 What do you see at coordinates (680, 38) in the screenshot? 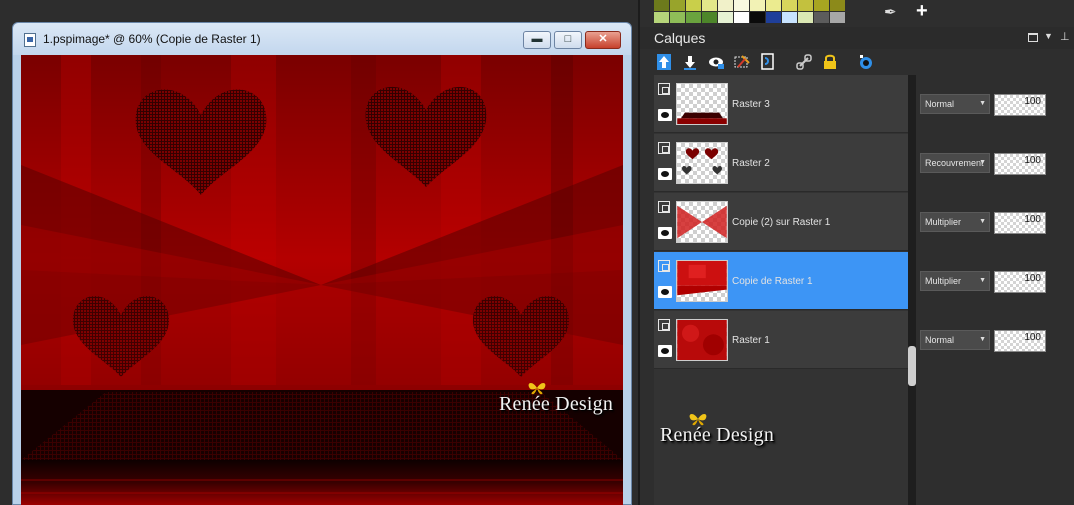
I see `panel-title: Calques` at bounding box center [680, 38].